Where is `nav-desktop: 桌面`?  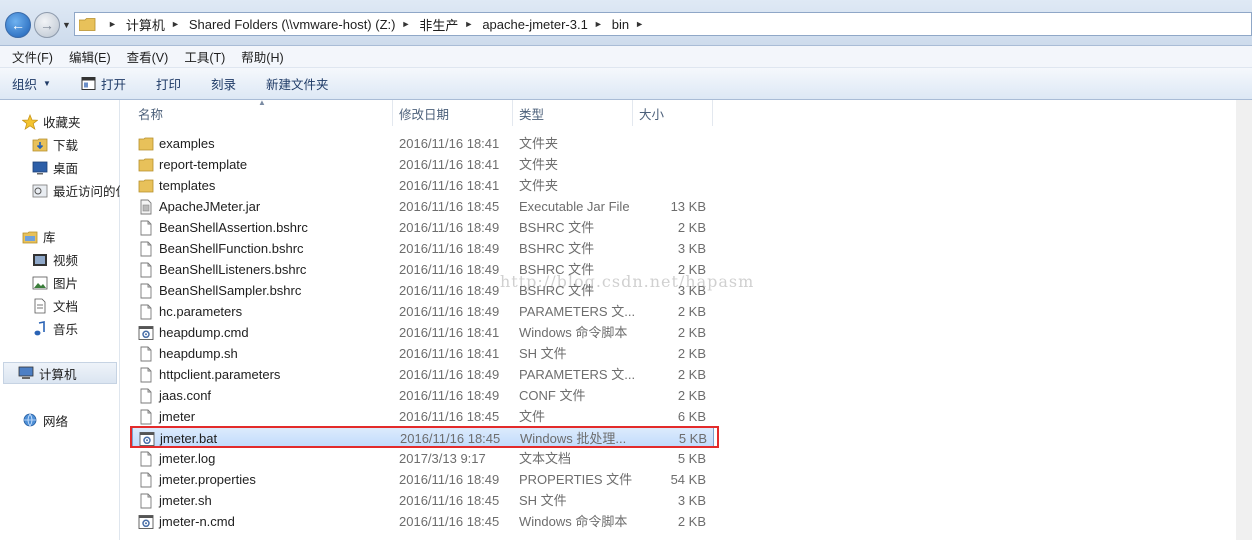 nav-desktop: 桌面 is located at coordinates (55, 167).